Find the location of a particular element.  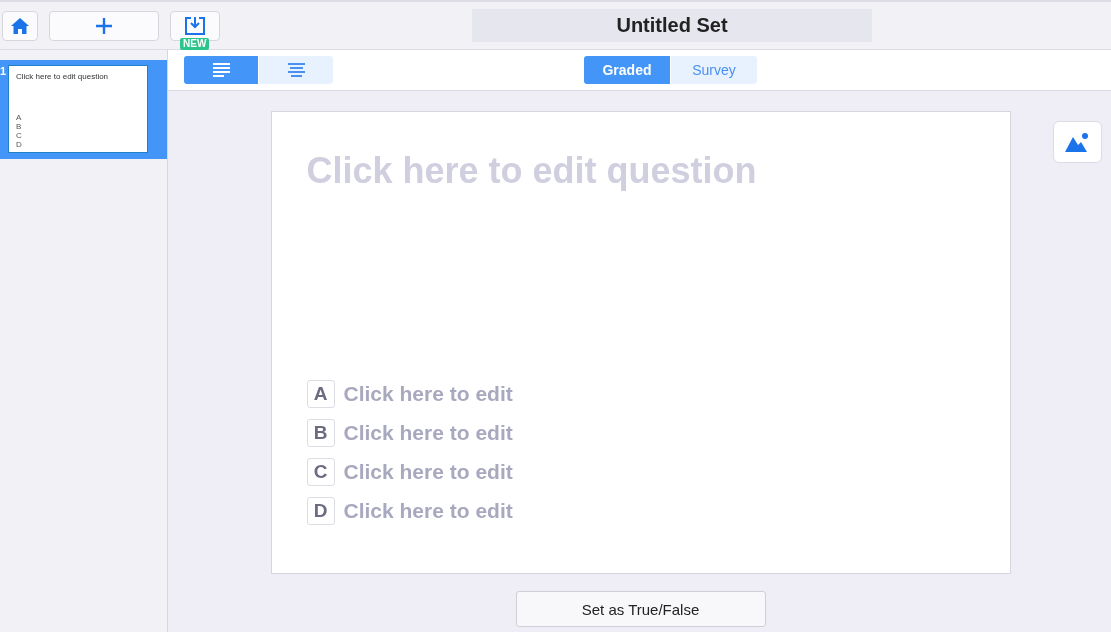

choice-letter: B is located at coordinates (320, 433).